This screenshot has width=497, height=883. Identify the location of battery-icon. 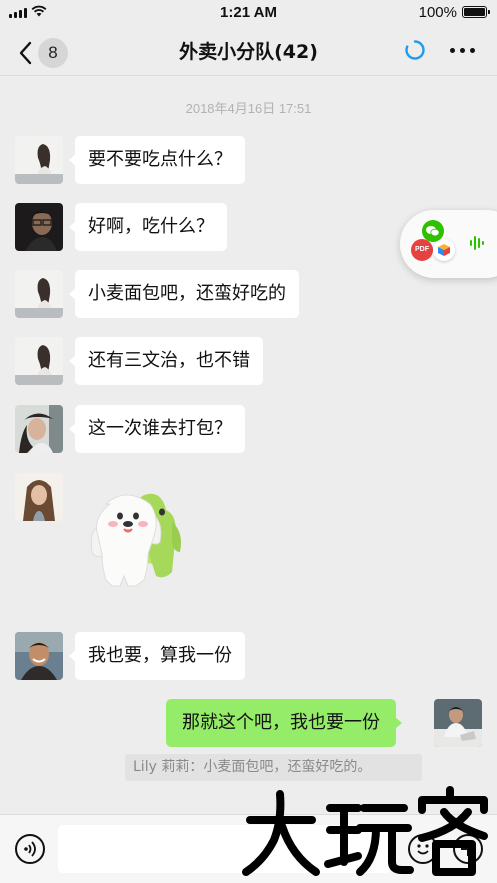
(476, 12).